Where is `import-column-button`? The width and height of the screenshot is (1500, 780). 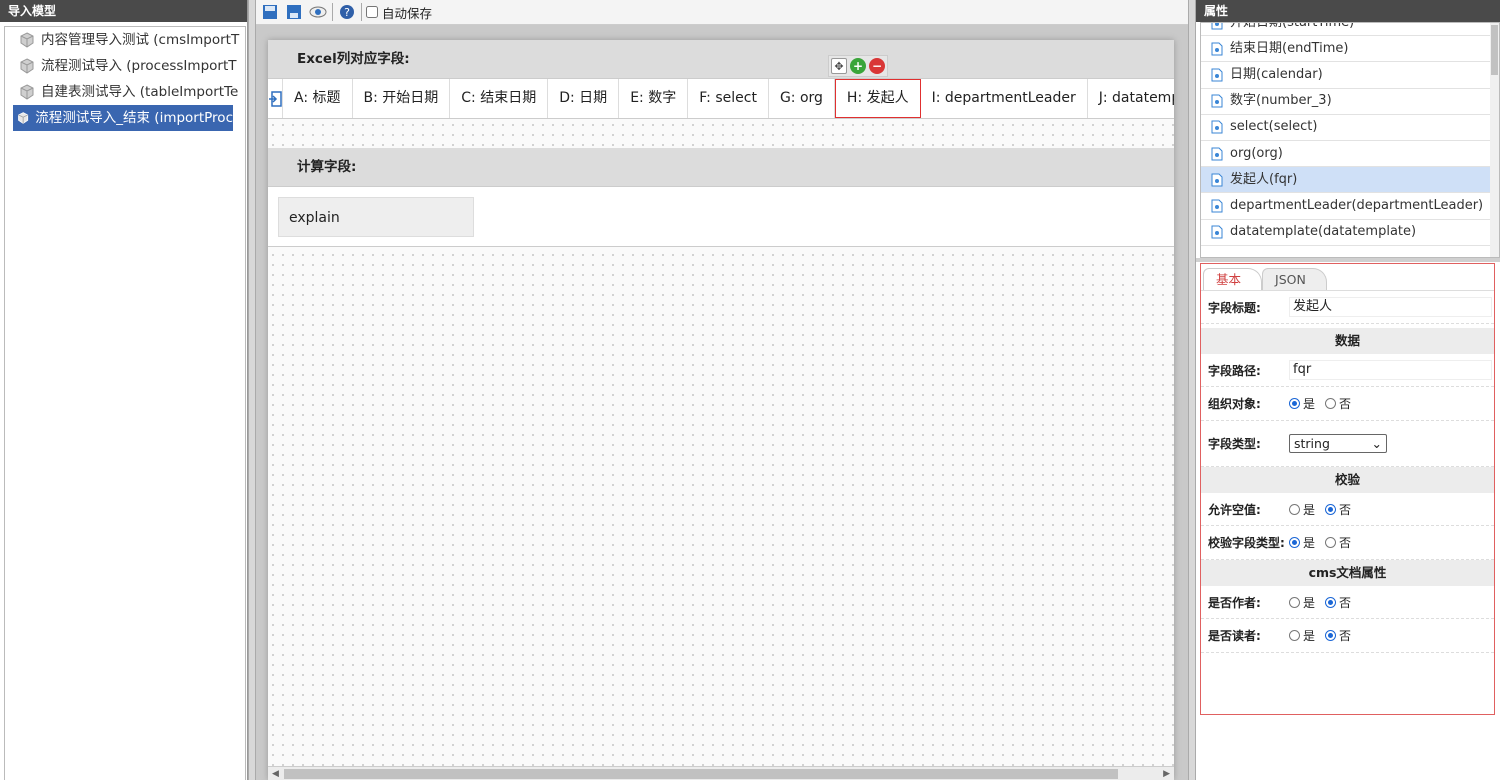 import-column-button is located at coordinates (275, 98).